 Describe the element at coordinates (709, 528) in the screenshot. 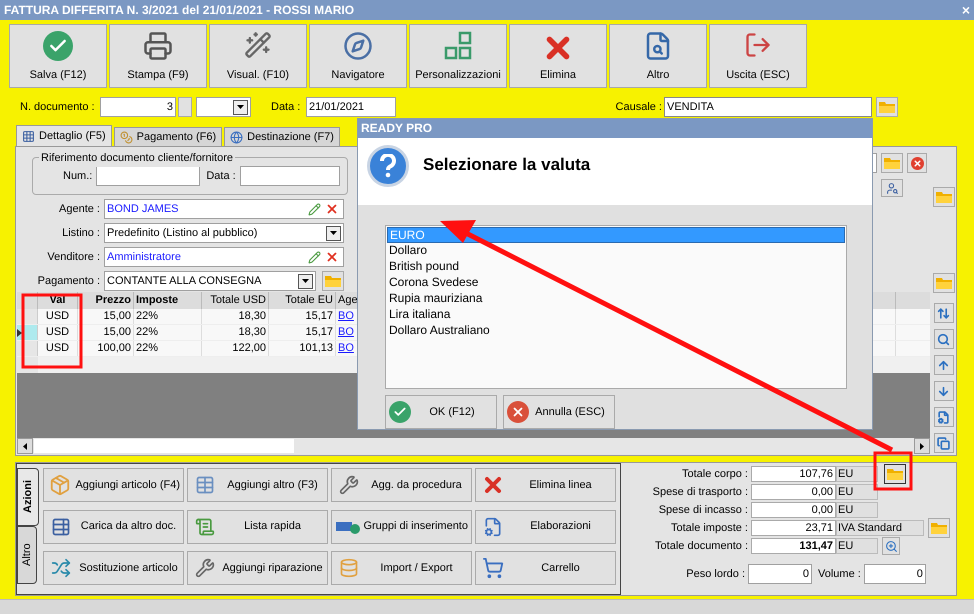

I see `total-label: Totale imposte :` at that location.